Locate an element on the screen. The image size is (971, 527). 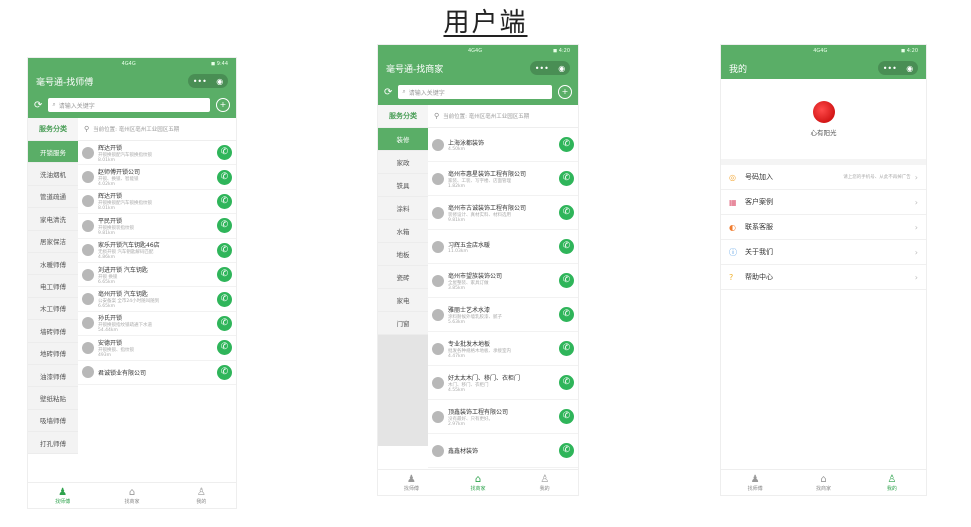
category-item: 打孔师傅 is located at coordinates (53, 443).